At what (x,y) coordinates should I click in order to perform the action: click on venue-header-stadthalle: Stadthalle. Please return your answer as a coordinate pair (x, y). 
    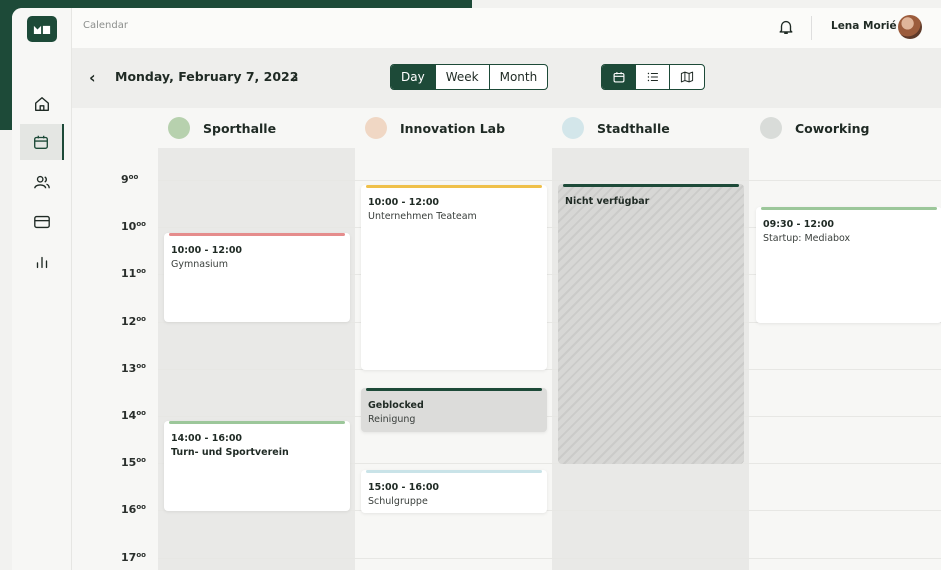
    Looking at the image, I should click on (616, 128).